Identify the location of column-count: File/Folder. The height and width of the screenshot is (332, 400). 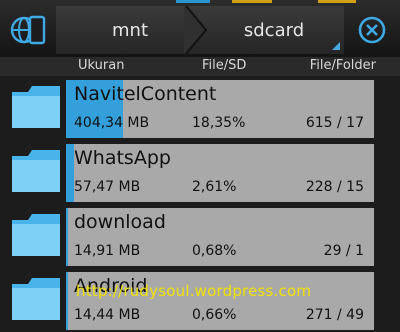
(342, 65).